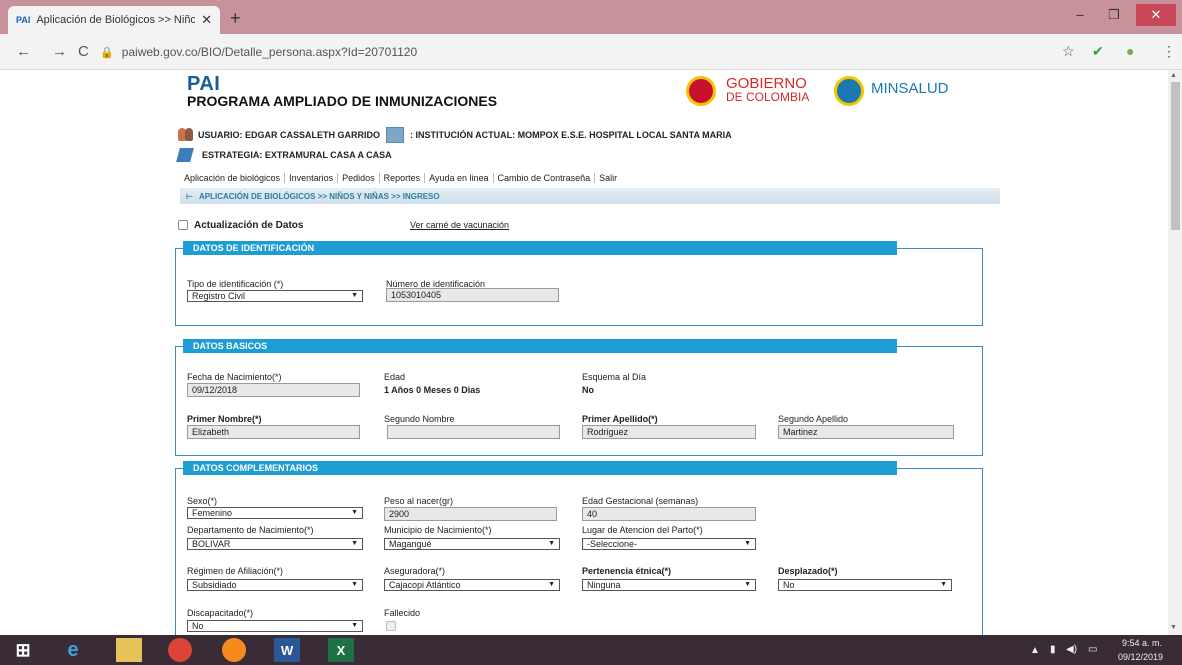  Describe the element at coordinates (220, 613) in the screenshot. I see `discapacitado-label: Discapacitado(*)` at that location.